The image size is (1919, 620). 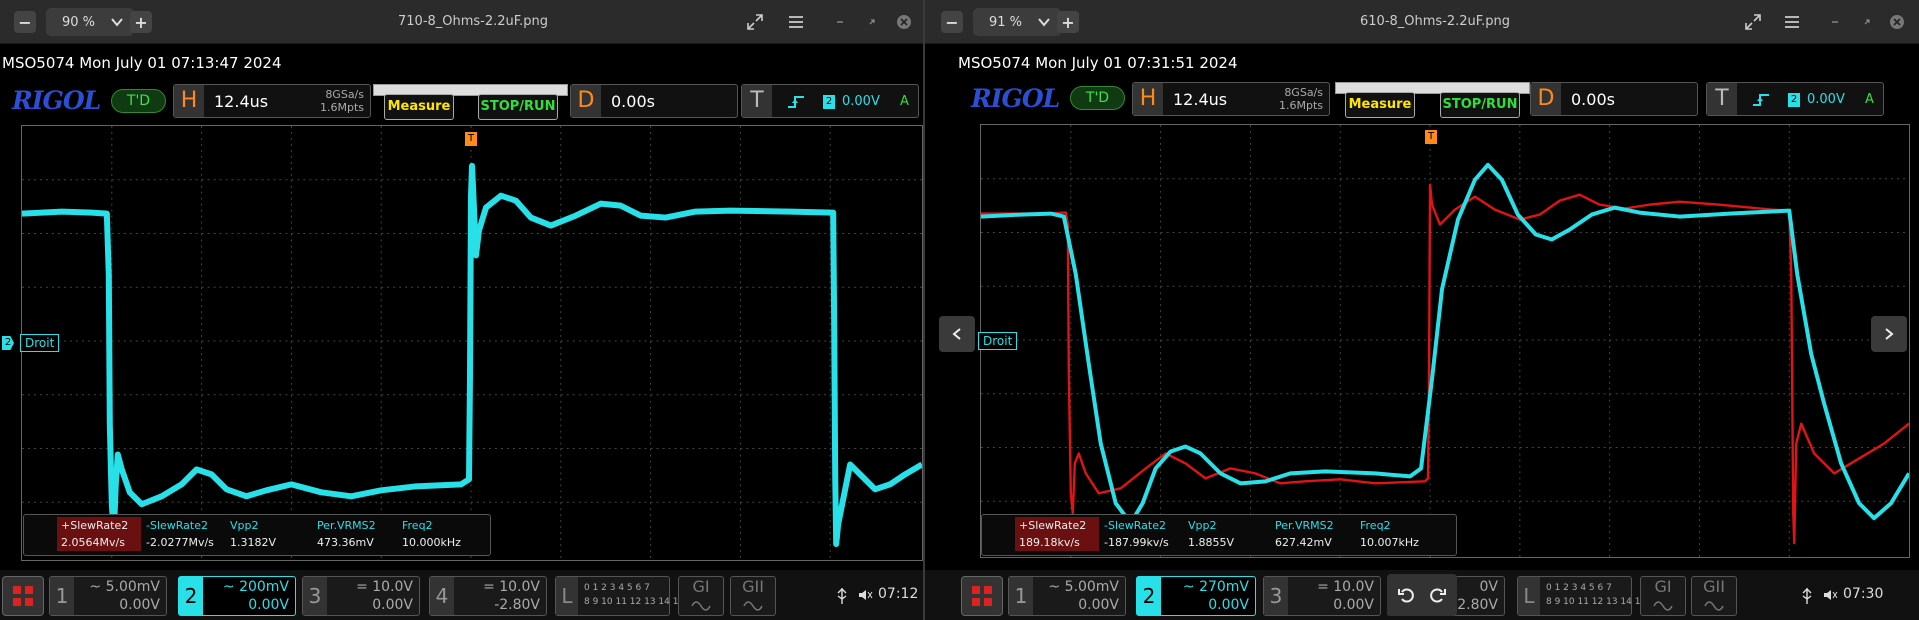 I want to click on measurement-label: +SlewRate2, so click(x=95, y=525).